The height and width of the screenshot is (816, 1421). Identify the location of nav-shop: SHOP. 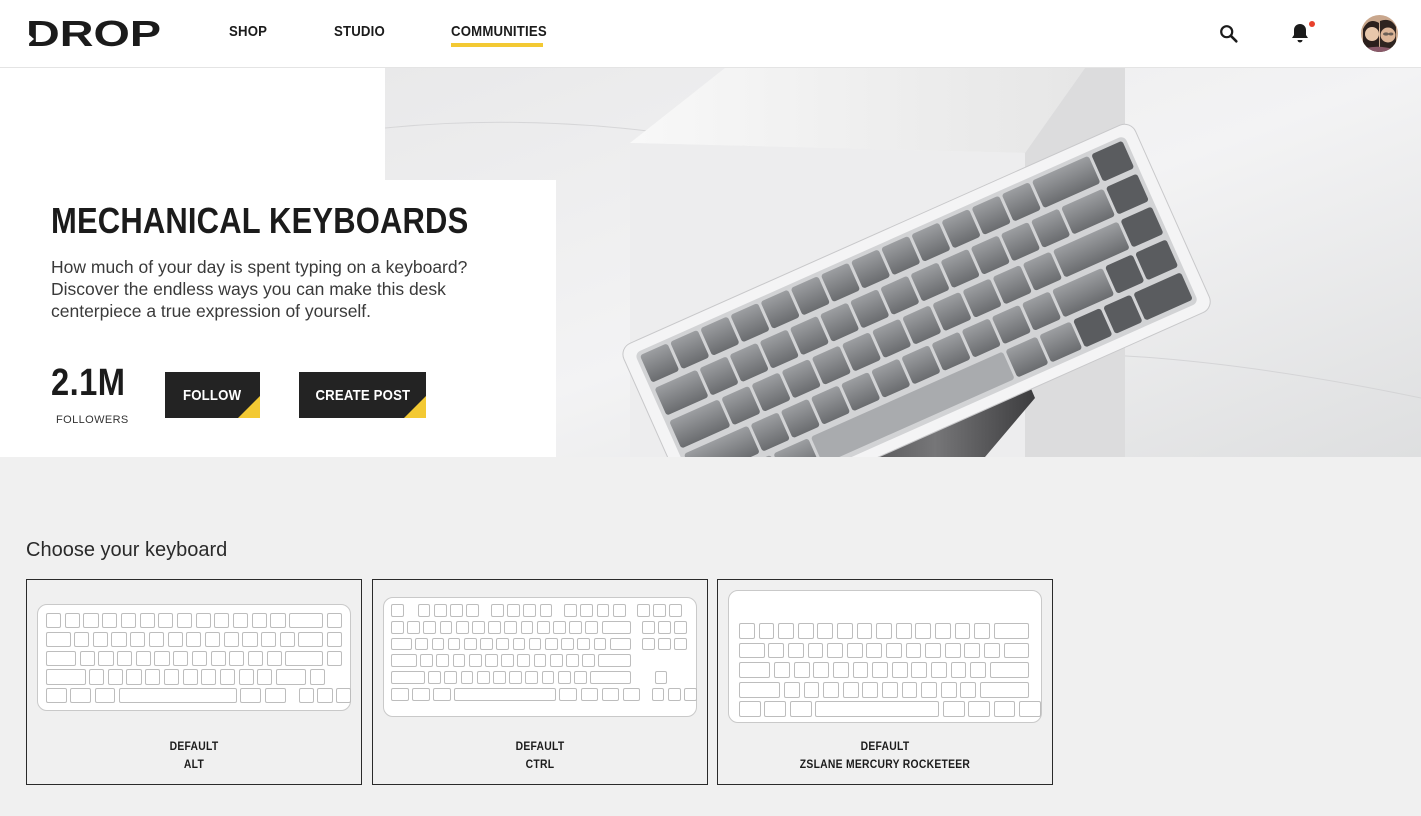
(248, 31).